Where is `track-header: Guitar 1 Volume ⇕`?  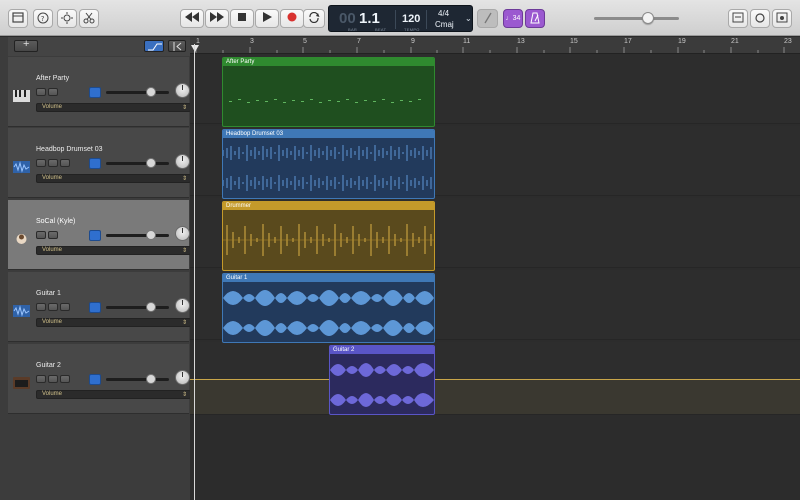
track-header: Guitar 1 Volume ⇕ is located at coordinates (99, 307).